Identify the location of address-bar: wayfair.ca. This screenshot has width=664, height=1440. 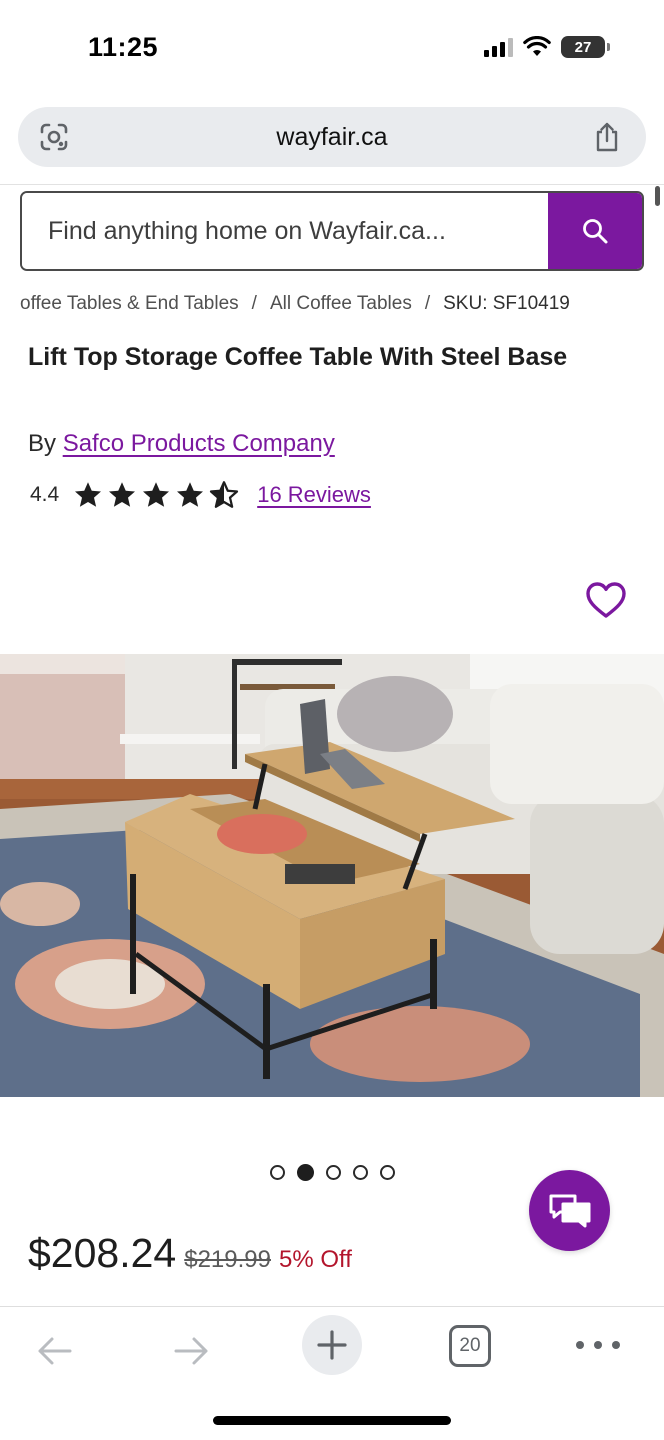
(332, 137).